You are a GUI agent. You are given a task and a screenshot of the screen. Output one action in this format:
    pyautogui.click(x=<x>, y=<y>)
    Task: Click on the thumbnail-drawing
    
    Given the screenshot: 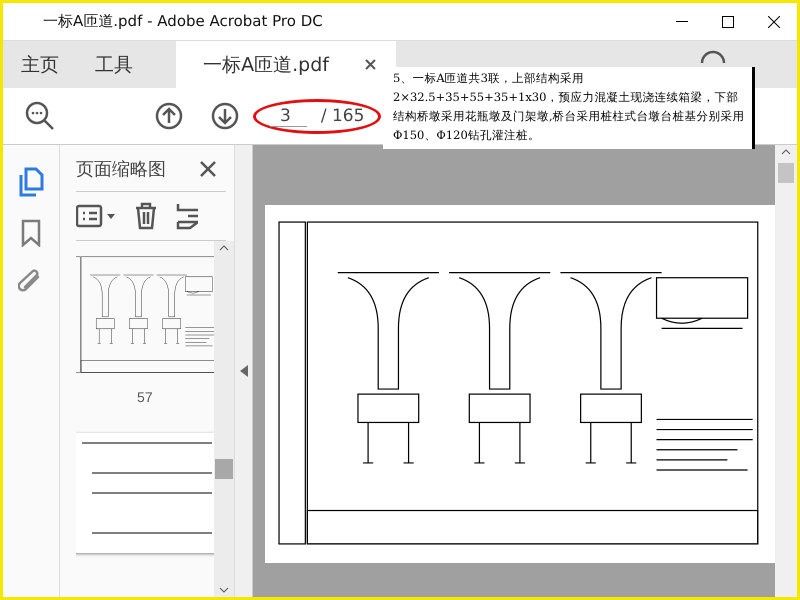 What is the action you would take?
    pyautogui.click(x=145, y=493)
    